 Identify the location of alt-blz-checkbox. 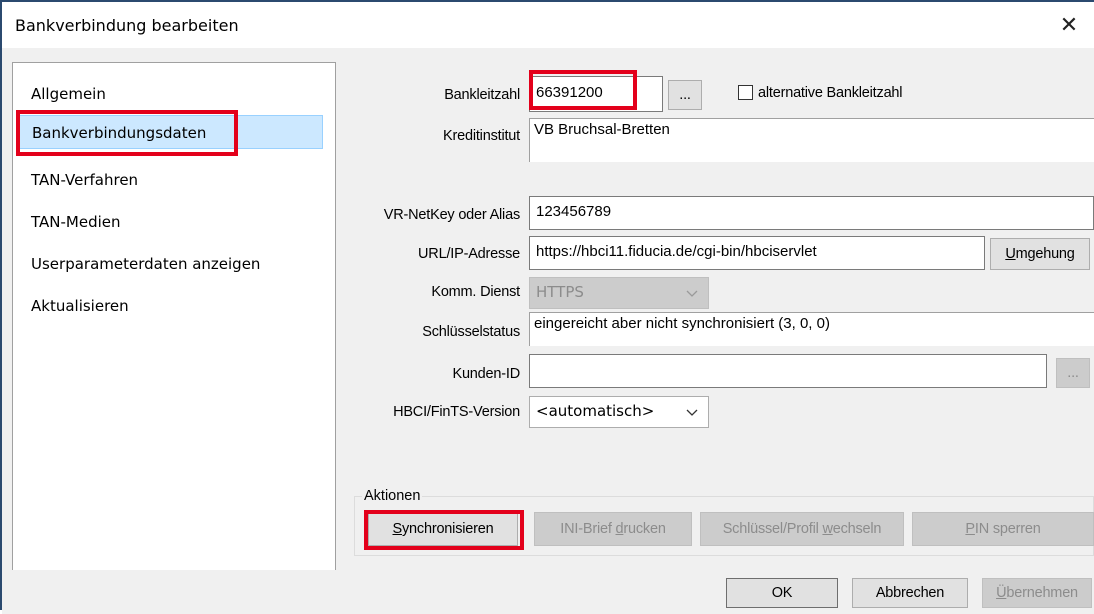
(745, 92).